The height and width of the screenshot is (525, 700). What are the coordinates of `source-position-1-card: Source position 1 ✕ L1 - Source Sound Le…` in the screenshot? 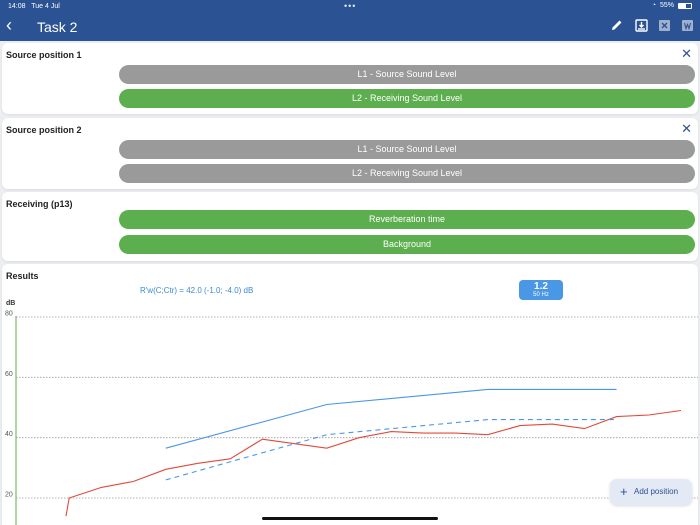 It's located at (350, 78).